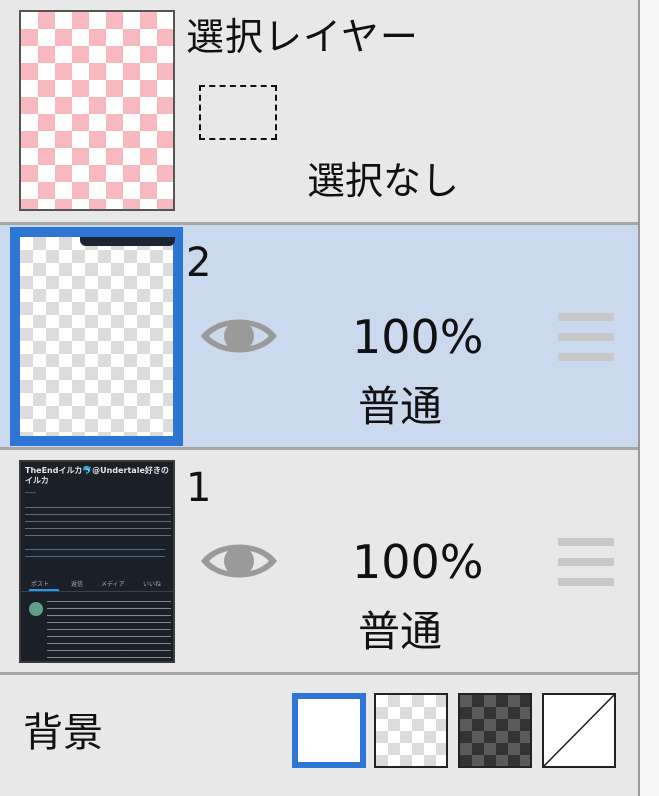  I want to click on thumbnail-meta-text, so click(95, 553).